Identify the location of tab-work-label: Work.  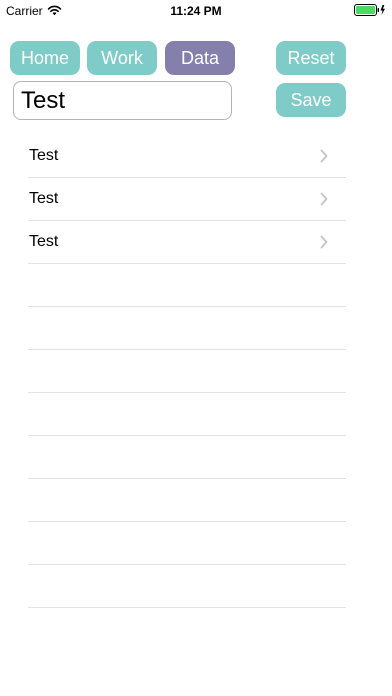
(122, 58).